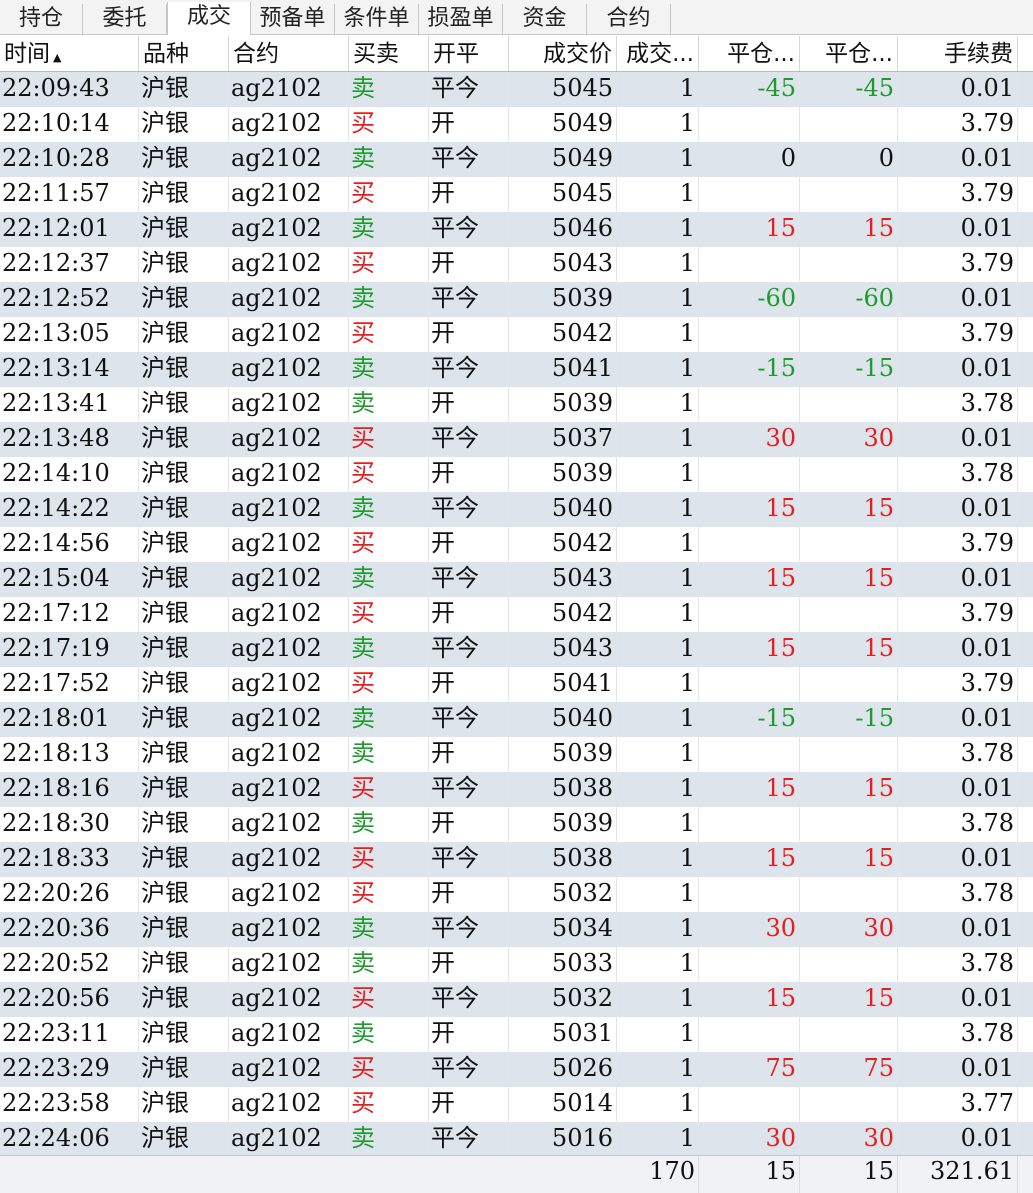 The image size is (1033, 1193). I want to click on column-header-offset: 开平, so click(469, 53).